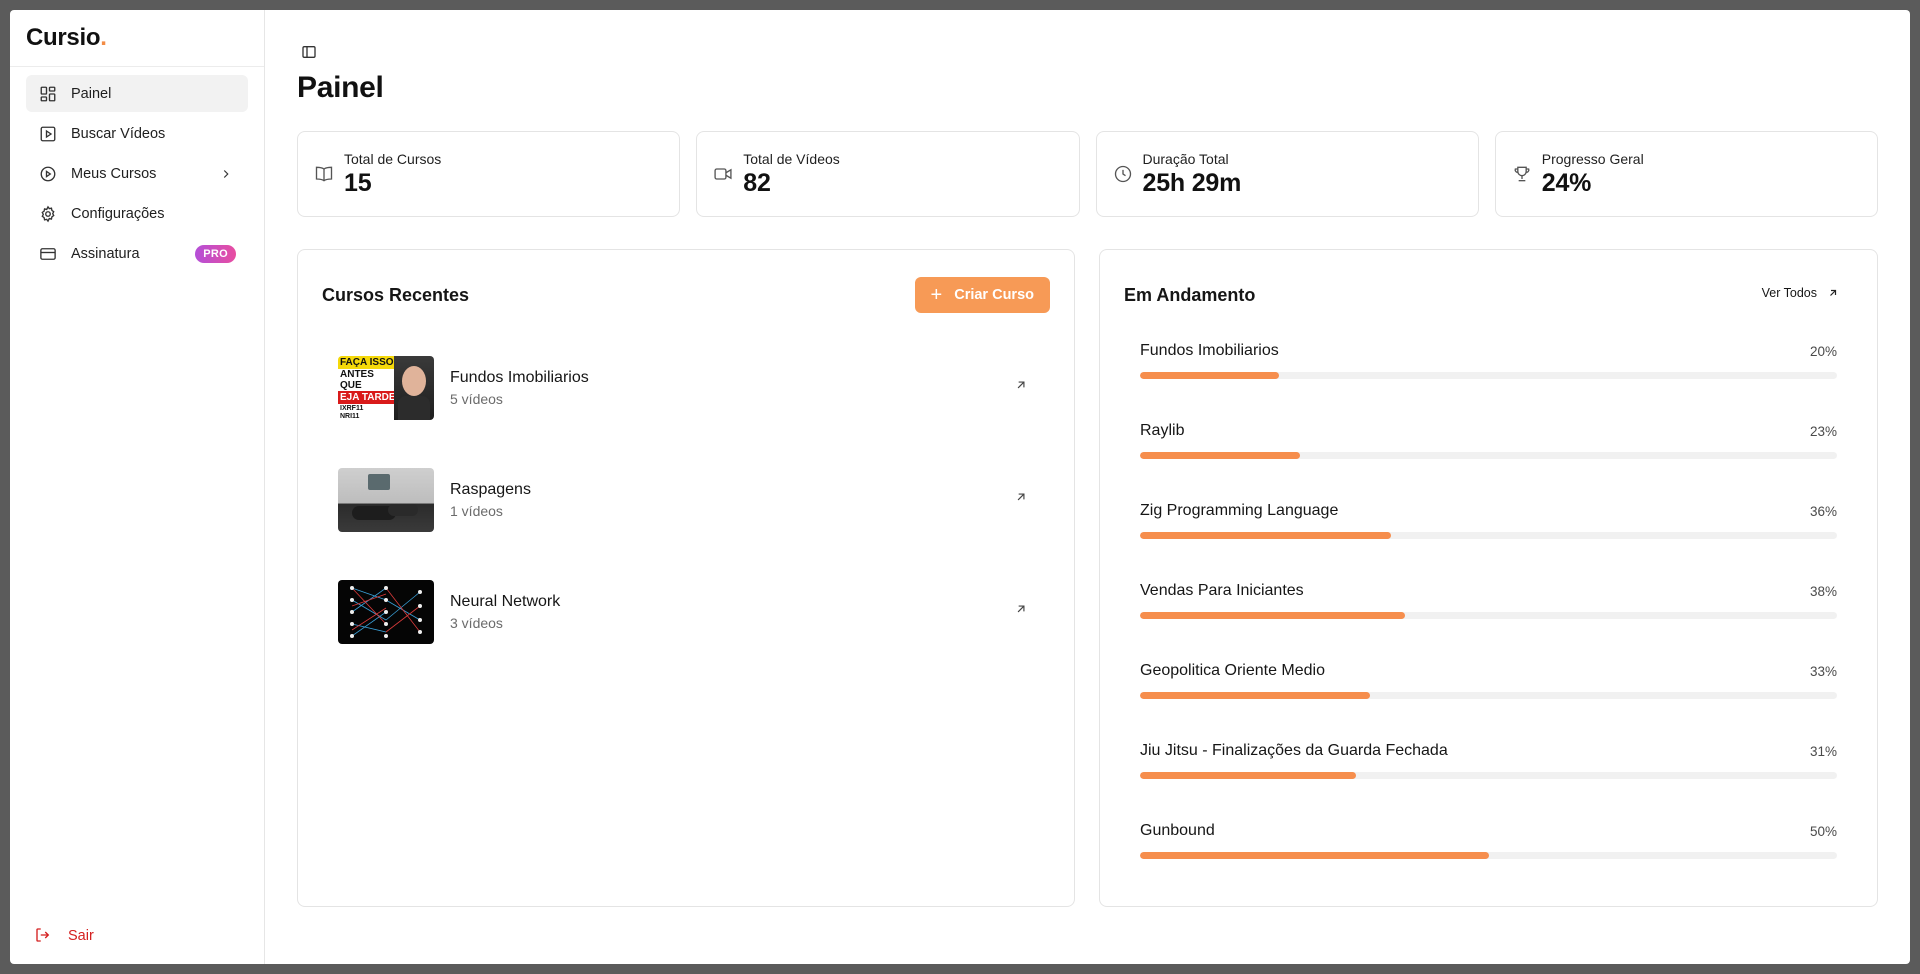  I want to click on logout-button: Sair, so click(64, 936).